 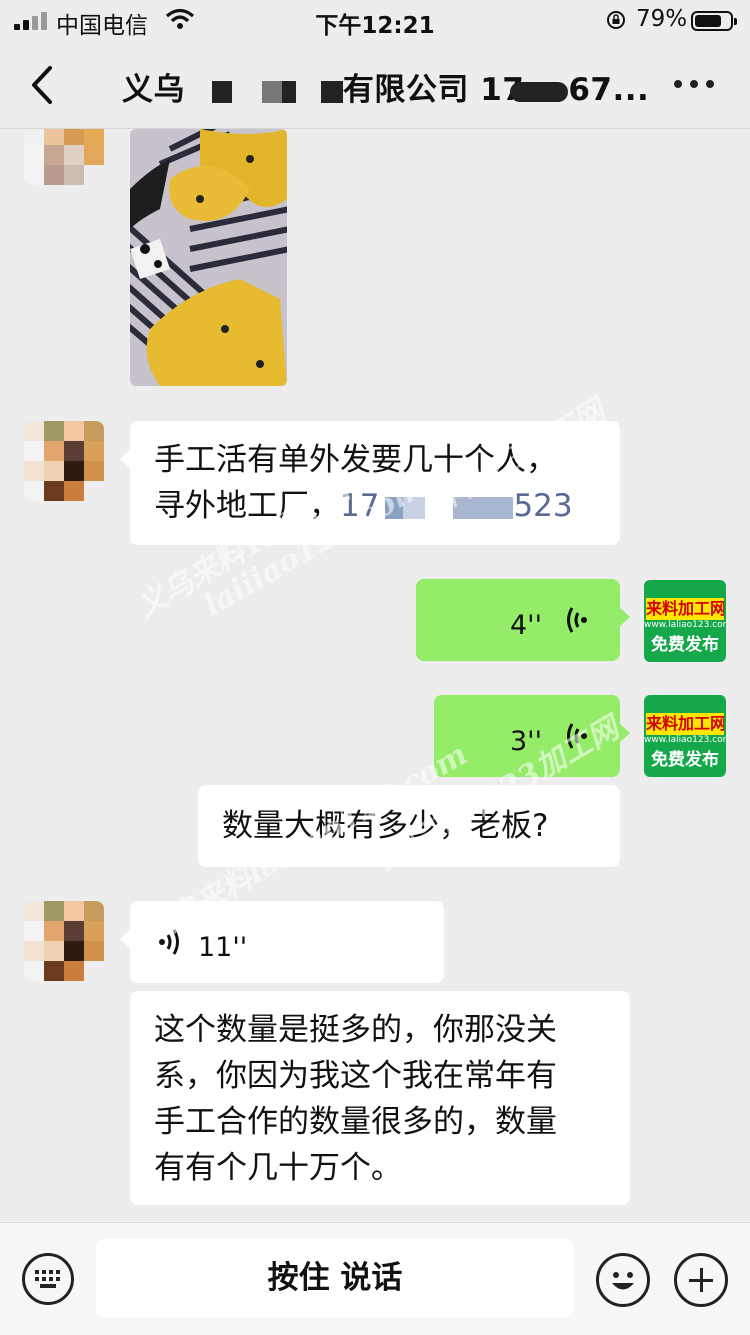 What do you see at coordinates (44, 85) in the screenshot?
I see `chevron-left-icon` at bounding box center [44, 85].